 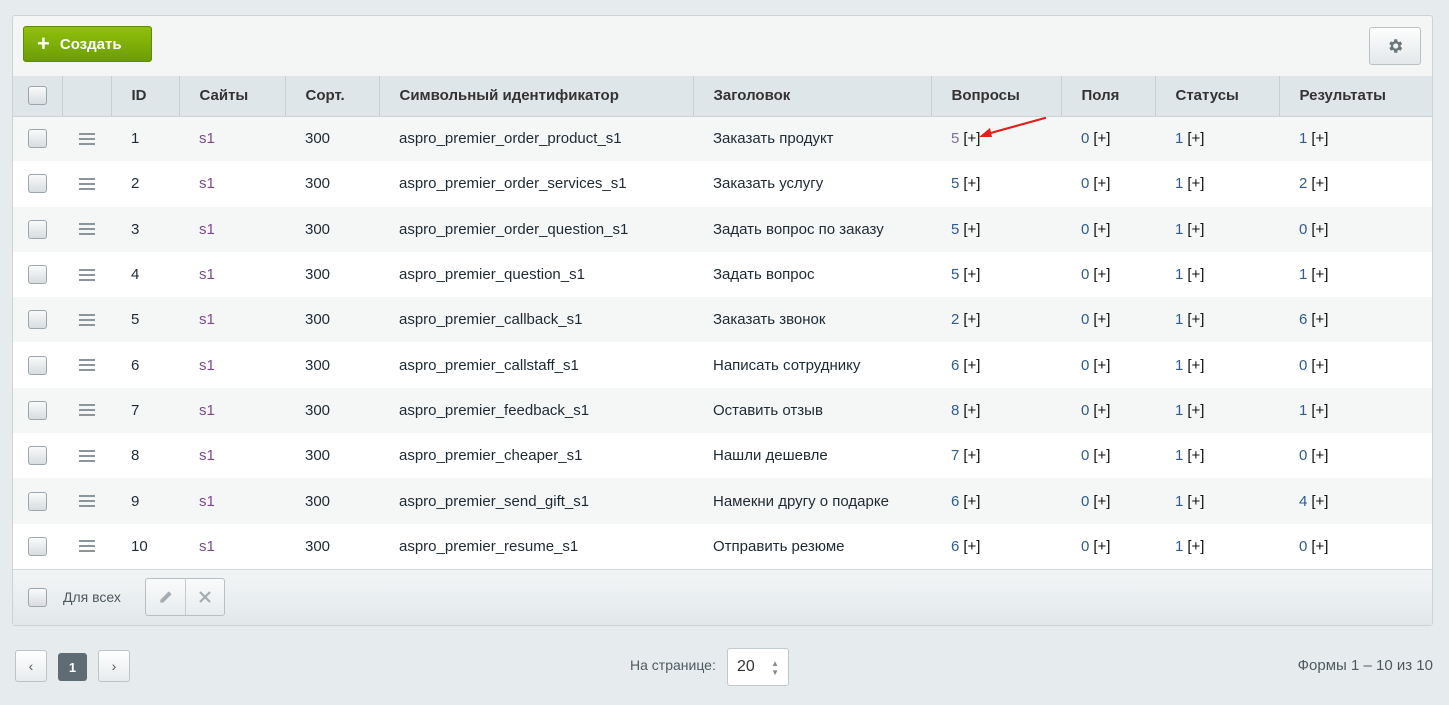 What do you see at coordinates (758, 667) in the screenshot?
I see `per-page-select: 20 ▲ ▼` at bounding box center [758, 667].